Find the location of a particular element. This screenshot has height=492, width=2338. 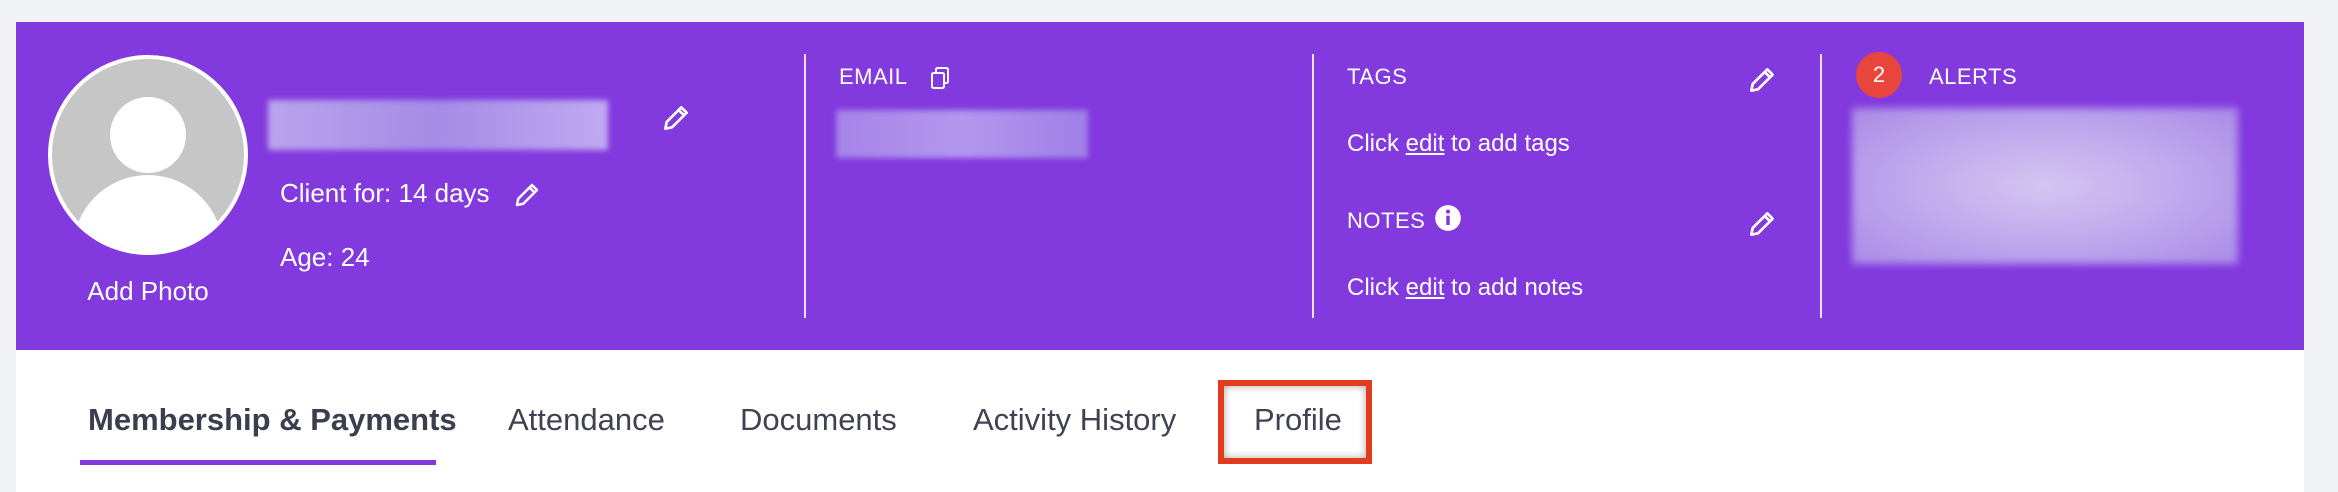

add-photo-link: Add Photo is located at coordinates (148, 291).